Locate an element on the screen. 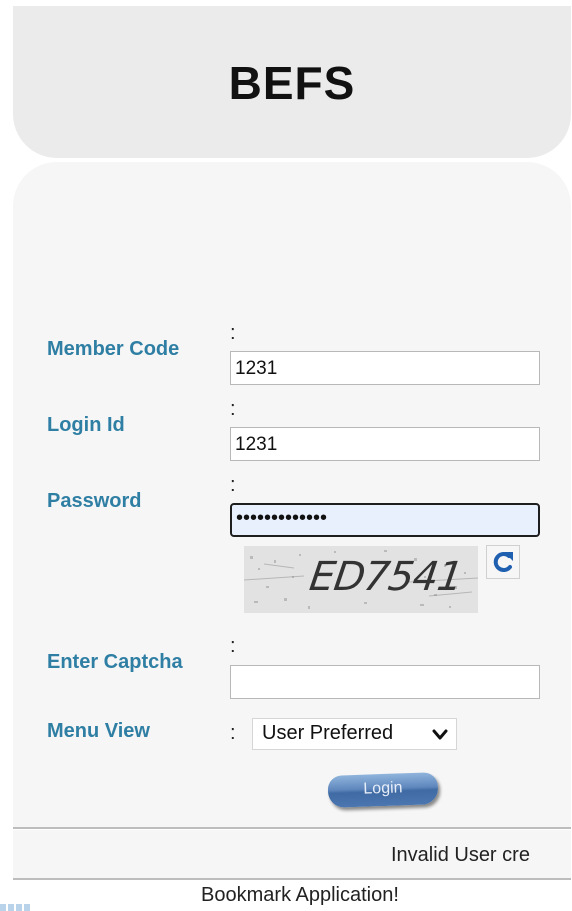  enter-captcha-colon: : is located at coordinates (233, 646).